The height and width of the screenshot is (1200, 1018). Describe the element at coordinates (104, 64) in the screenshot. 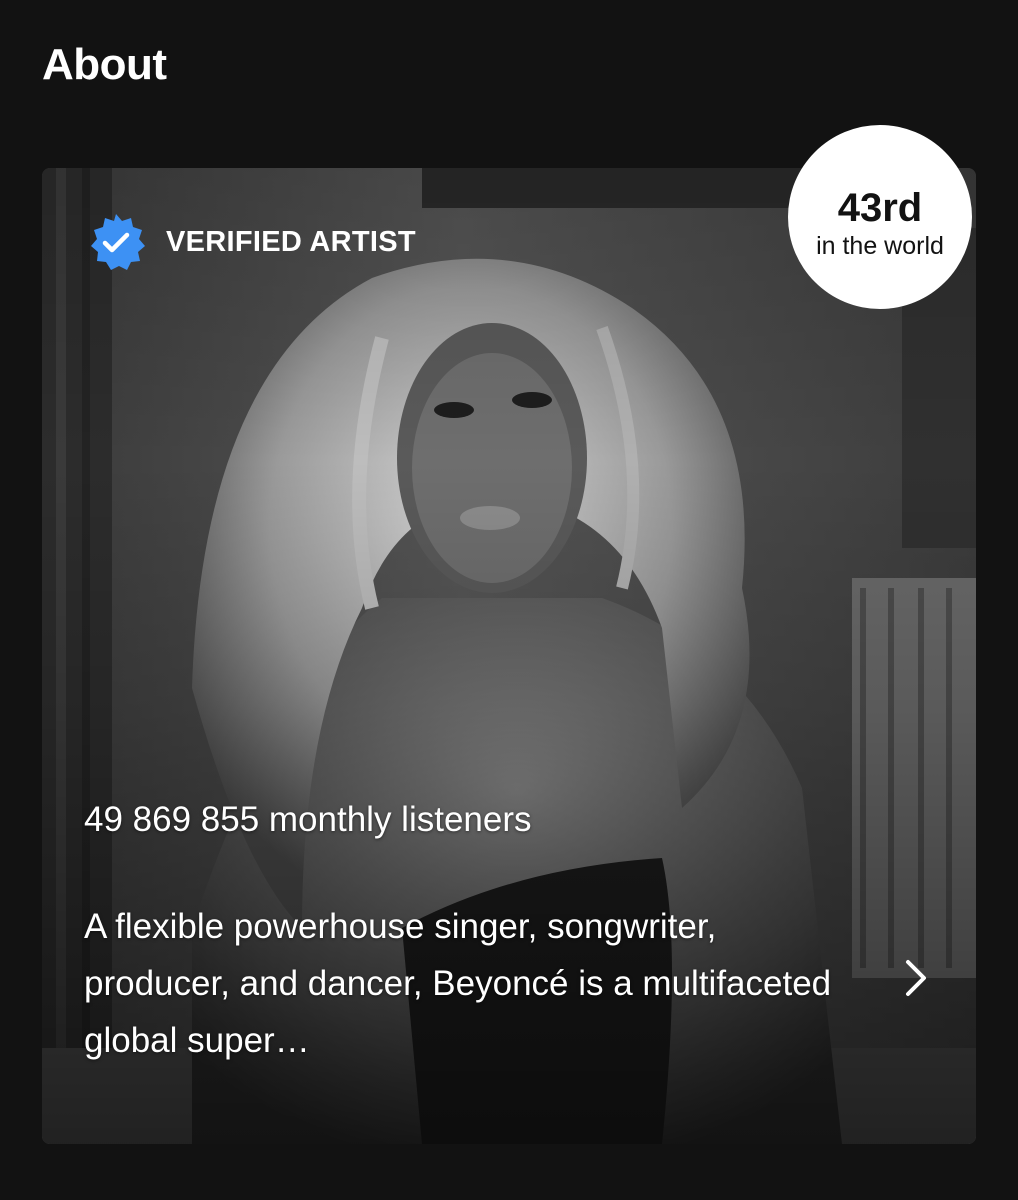

I see `section-title: About` at that location.